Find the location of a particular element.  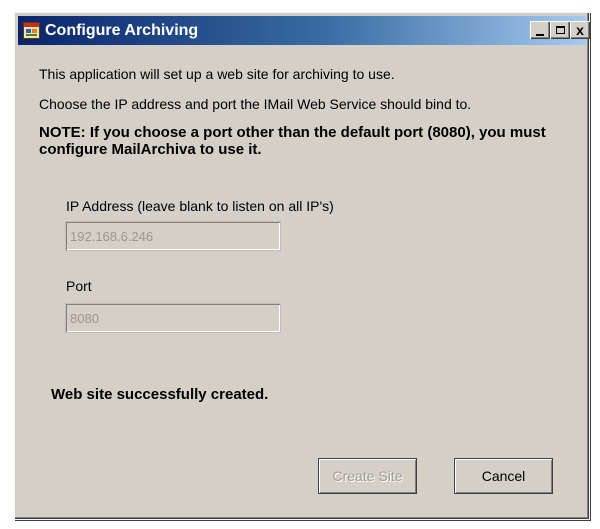

maximize-button is located at coordinates (560, 30).